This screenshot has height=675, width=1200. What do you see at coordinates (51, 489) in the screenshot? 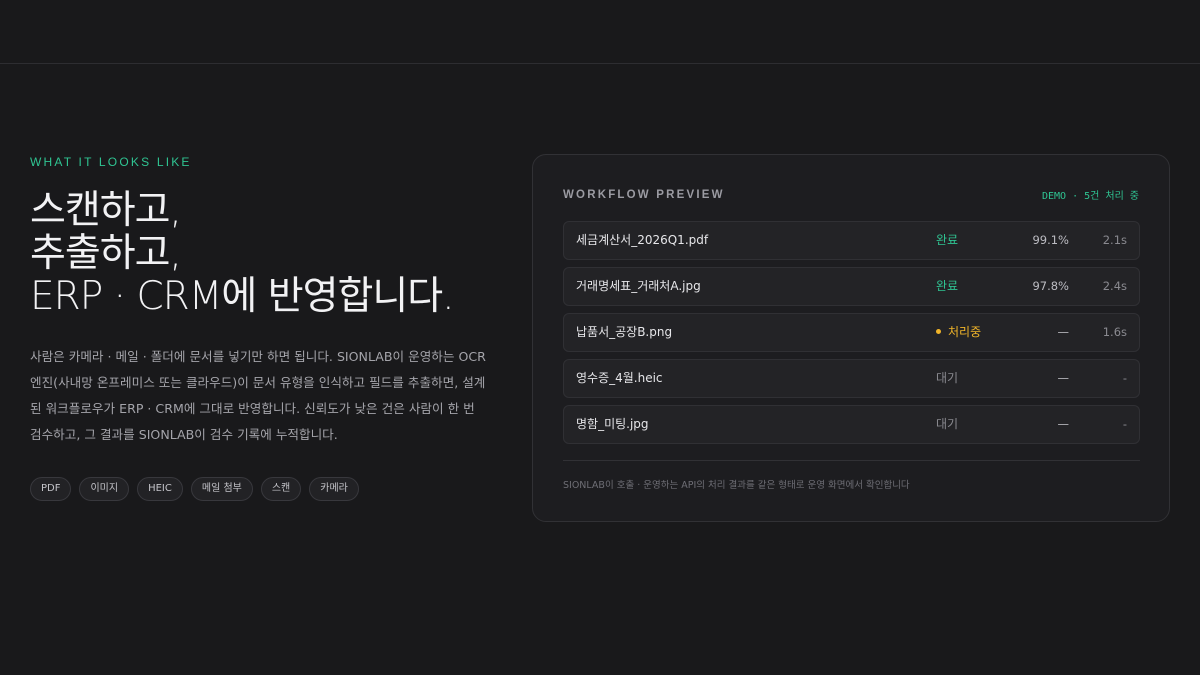
I see `tag-pdf: PDF` at bounding box center [51, 489].